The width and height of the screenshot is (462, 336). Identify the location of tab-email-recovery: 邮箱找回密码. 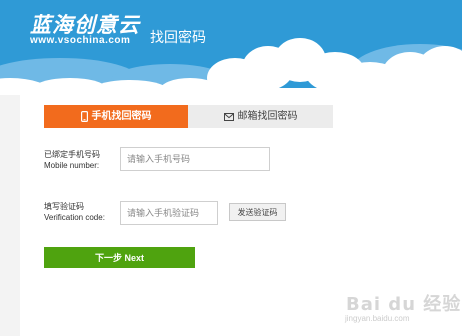
(260, 116).